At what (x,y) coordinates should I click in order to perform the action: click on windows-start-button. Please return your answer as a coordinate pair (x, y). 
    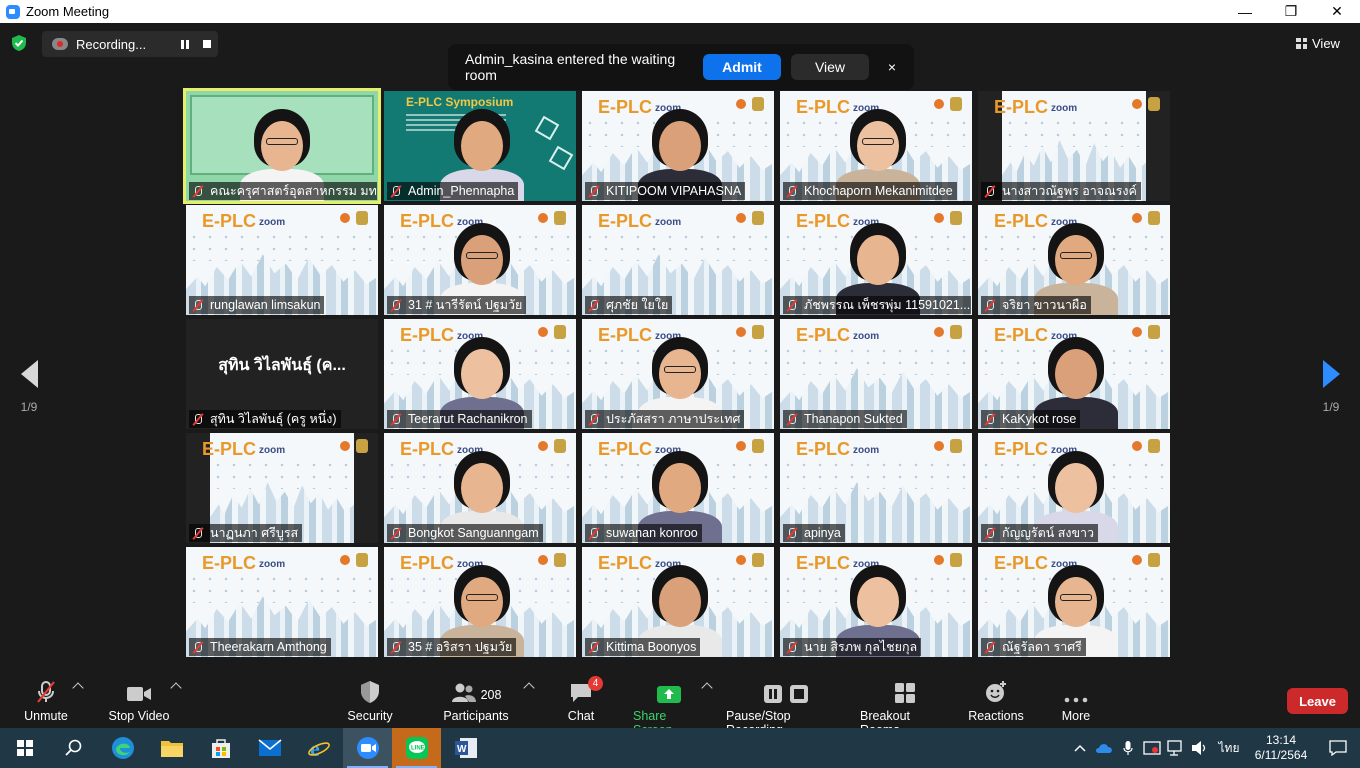
    Looking at the image, I should click on (24, 748).